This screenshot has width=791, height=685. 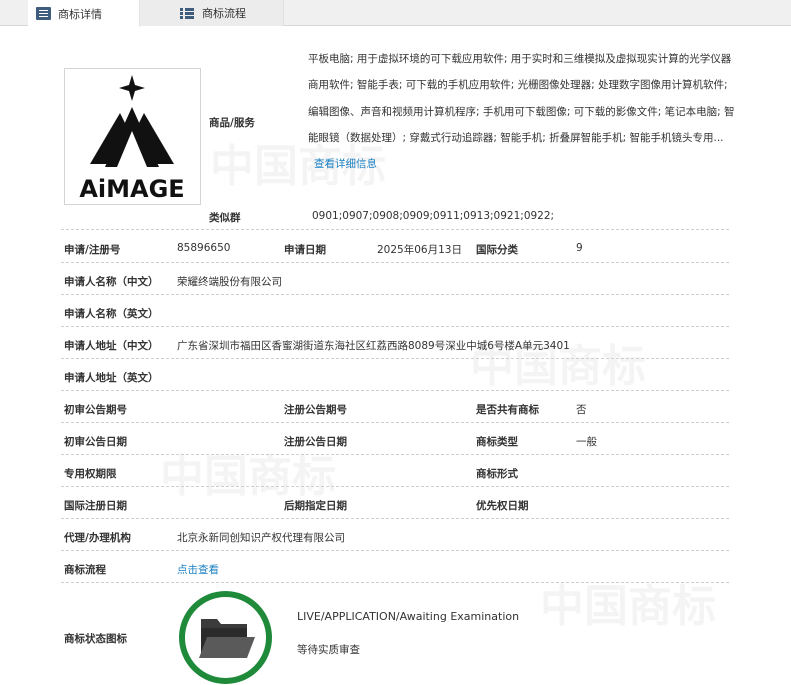 What do you see at coordinates (497, 474) in the screenshot?
I see `mark-form-label: 商标形式` at bounding box center [497, 474].